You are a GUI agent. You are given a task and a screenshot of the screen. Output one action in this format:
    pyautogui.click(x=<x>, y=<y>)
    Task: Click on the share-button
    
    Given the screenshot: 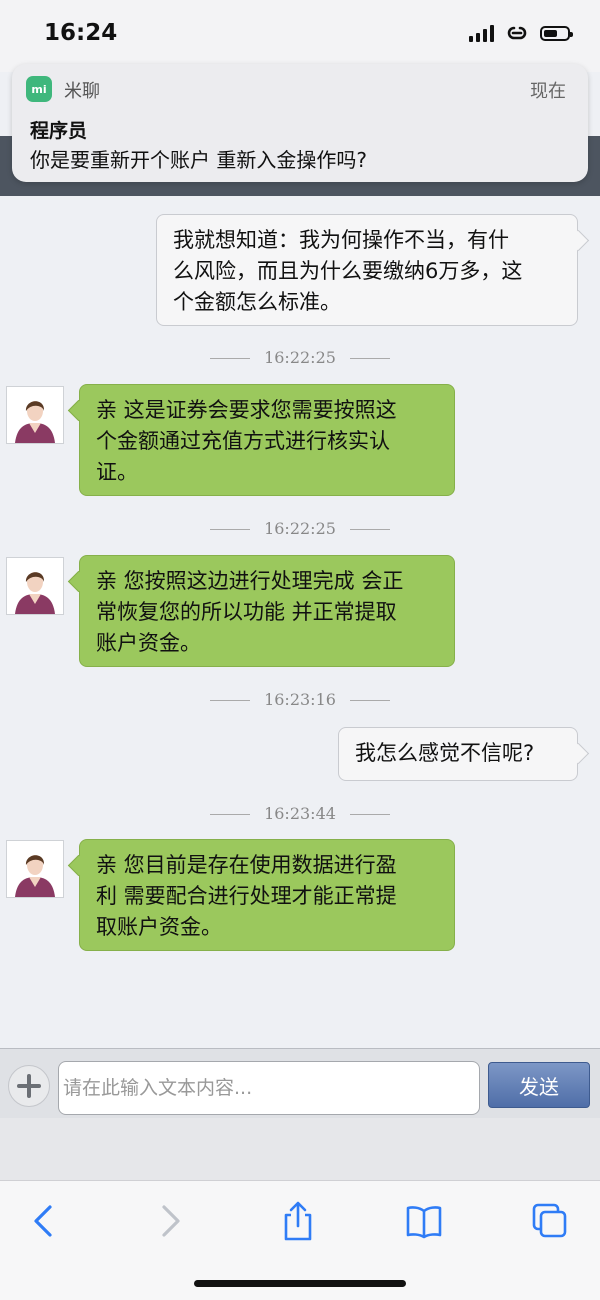 What is the action you would take?
    pyautogui.click(x=298, y=1221)
    